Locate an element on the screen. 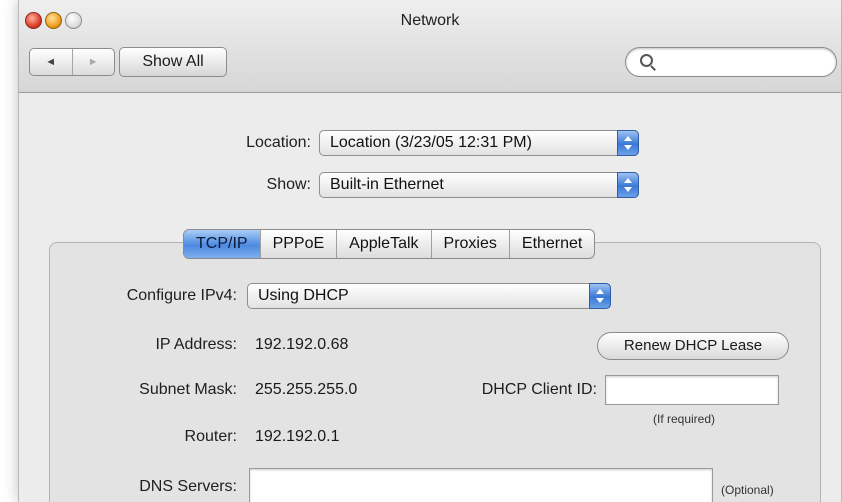 This screenshot has height=502, width=842. back-arrow-icon: ◄ is located at coordinates (51, 62).